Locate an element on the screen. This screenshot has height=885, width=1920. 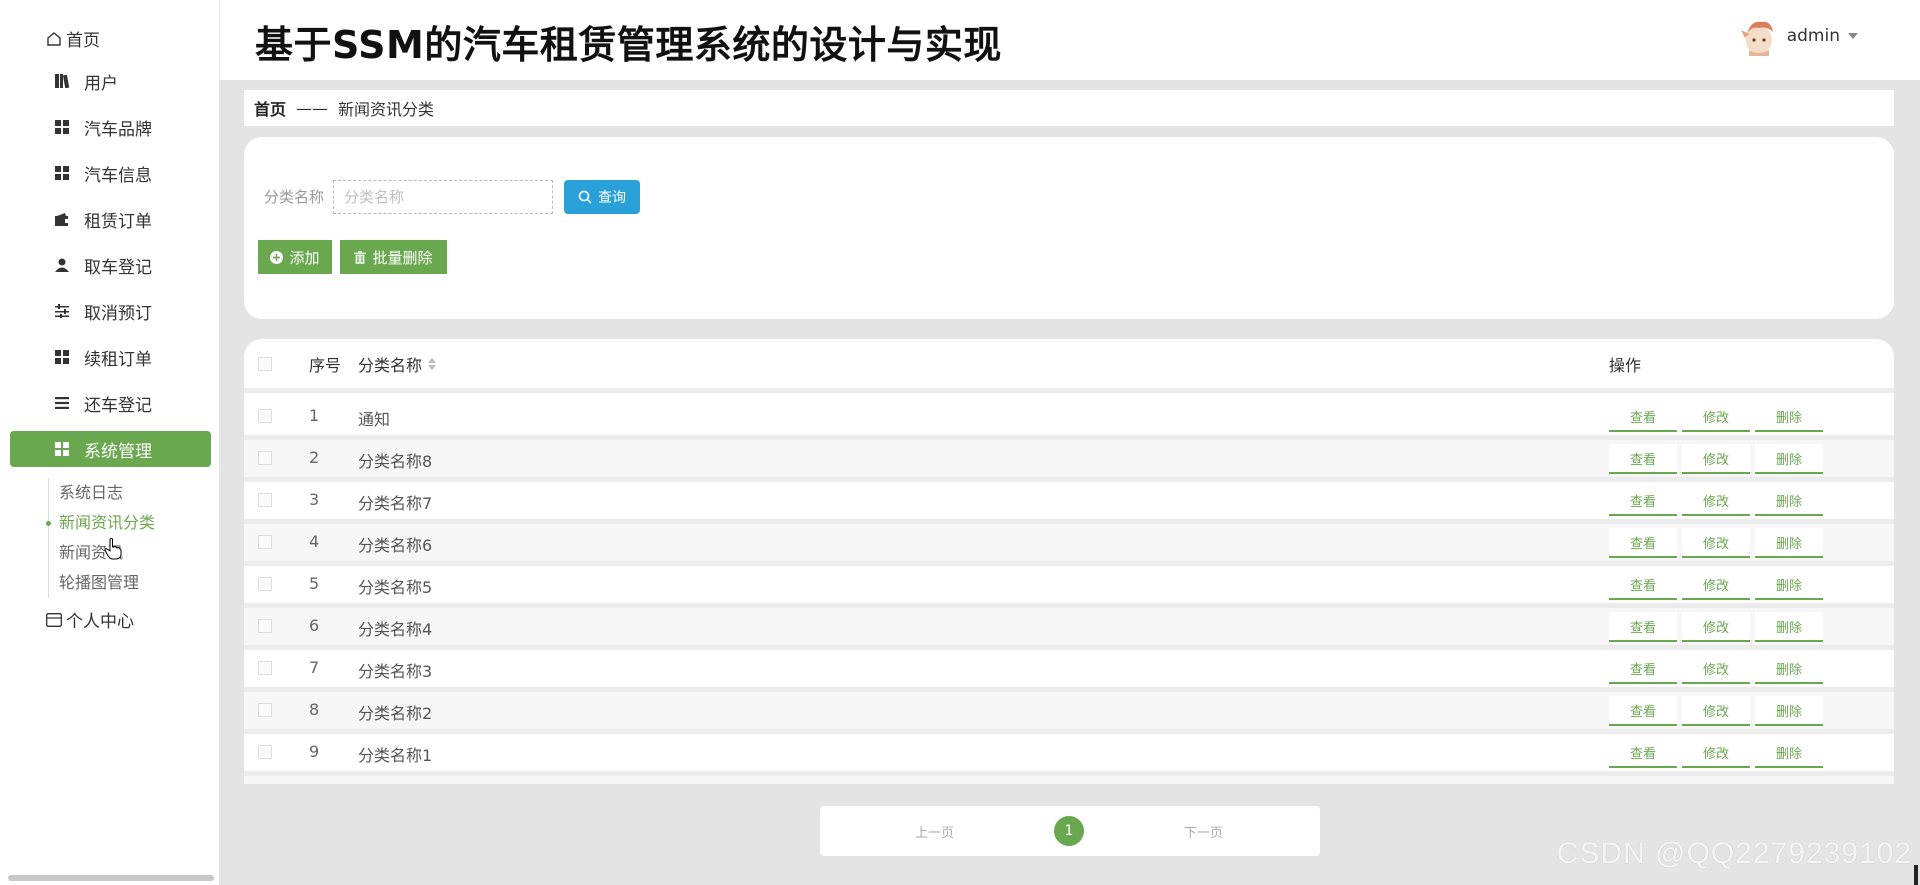
sidebar-item-home: 首页 is located at coordinates (72, 38).